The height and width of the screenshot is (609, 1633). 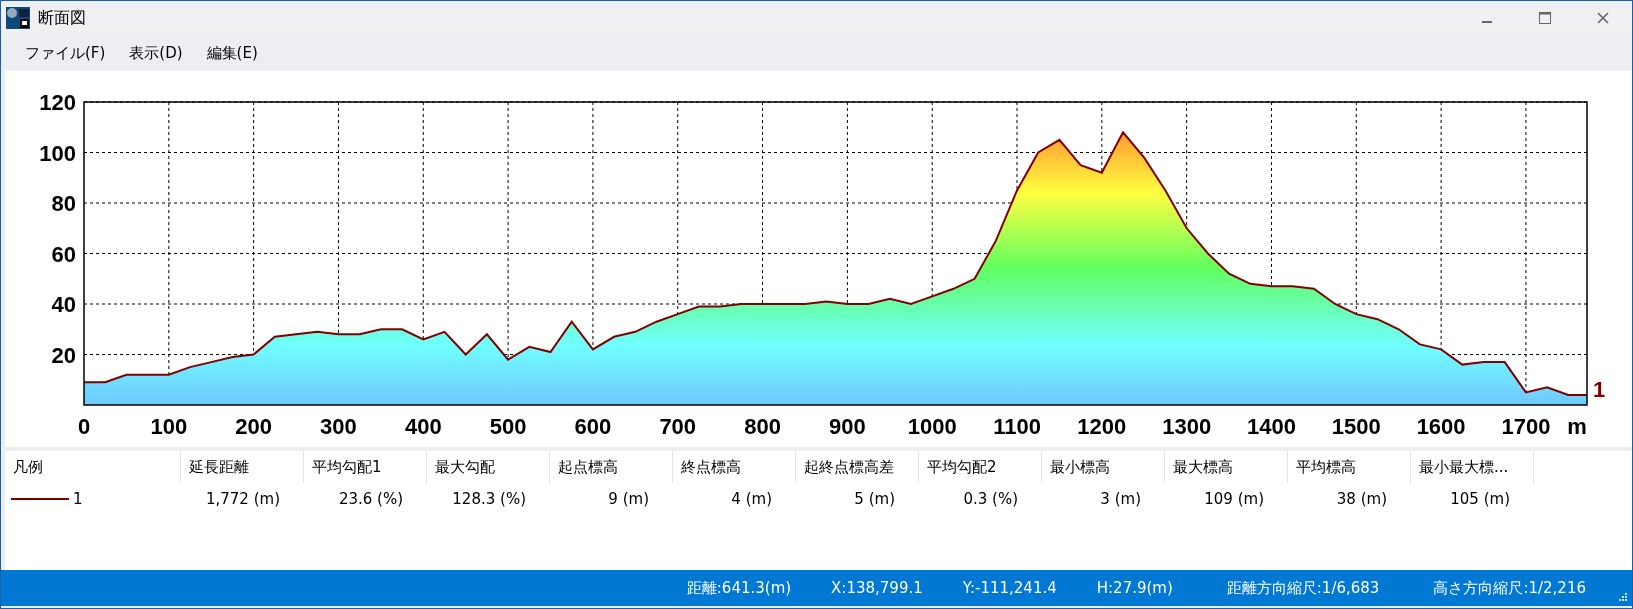 I want to click on legend-label: 1, so click(x=78, y=499).